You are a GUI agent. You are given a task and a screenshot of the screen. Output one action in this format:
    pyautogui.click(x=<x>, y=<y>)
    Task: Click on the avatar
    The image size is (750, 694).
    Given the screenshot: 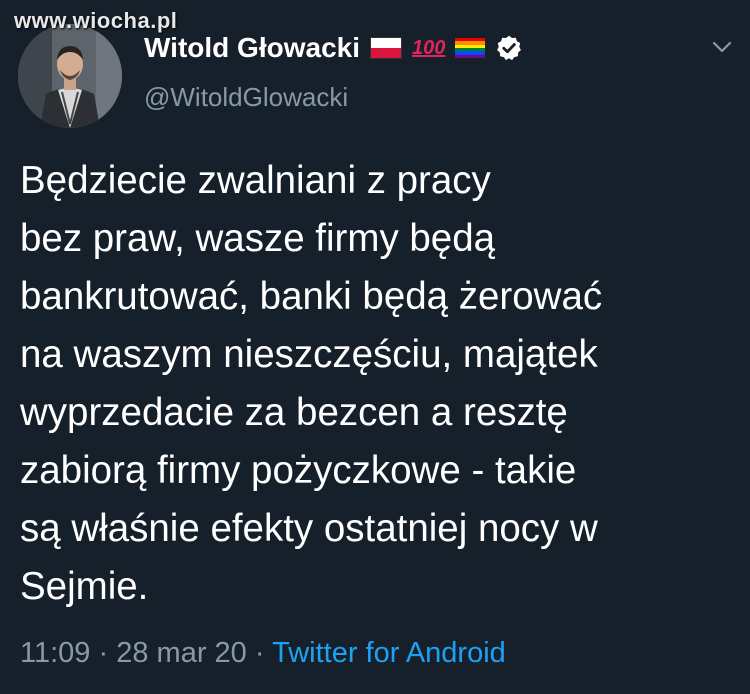 What is the action you would take?
    pyautogui.click(x=70, y=76)
    